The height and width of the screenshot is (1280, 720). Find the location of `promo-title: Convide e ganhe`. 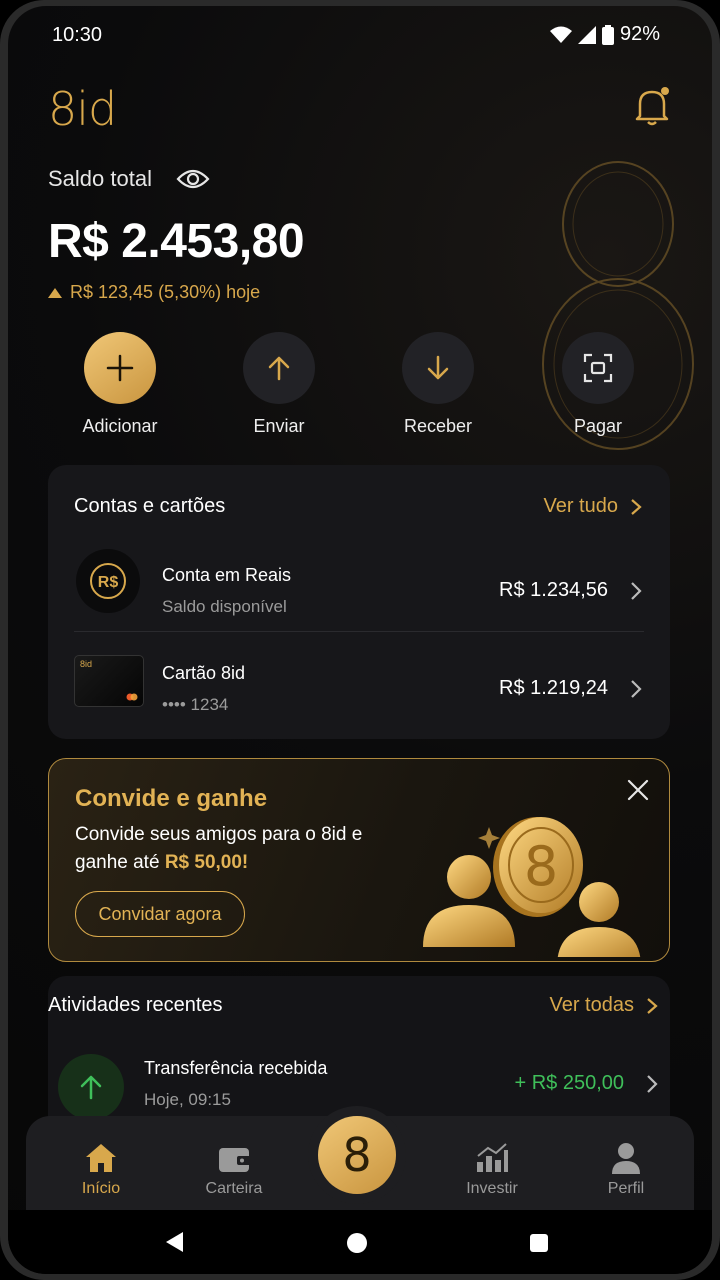

promo-title: Convide e ganhe is located at coordinates (171, 798).